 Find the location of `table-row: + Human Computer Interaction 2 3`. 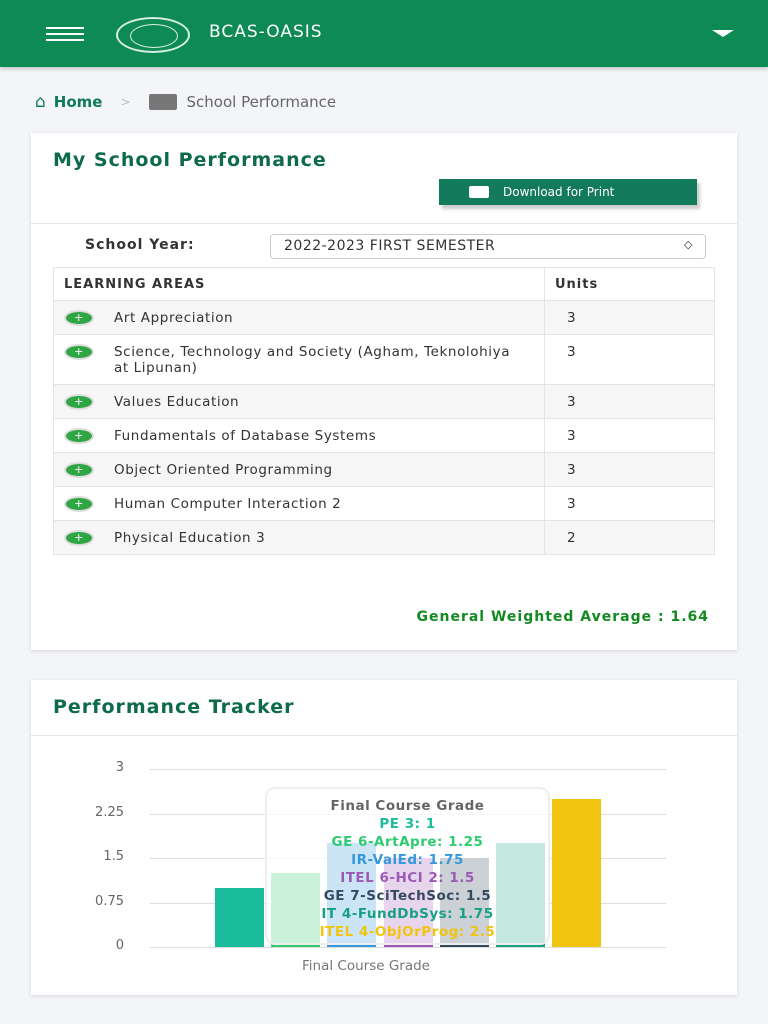

table-row: + Human Computer Interaction 2 3 is located at coordinates (384, 503).